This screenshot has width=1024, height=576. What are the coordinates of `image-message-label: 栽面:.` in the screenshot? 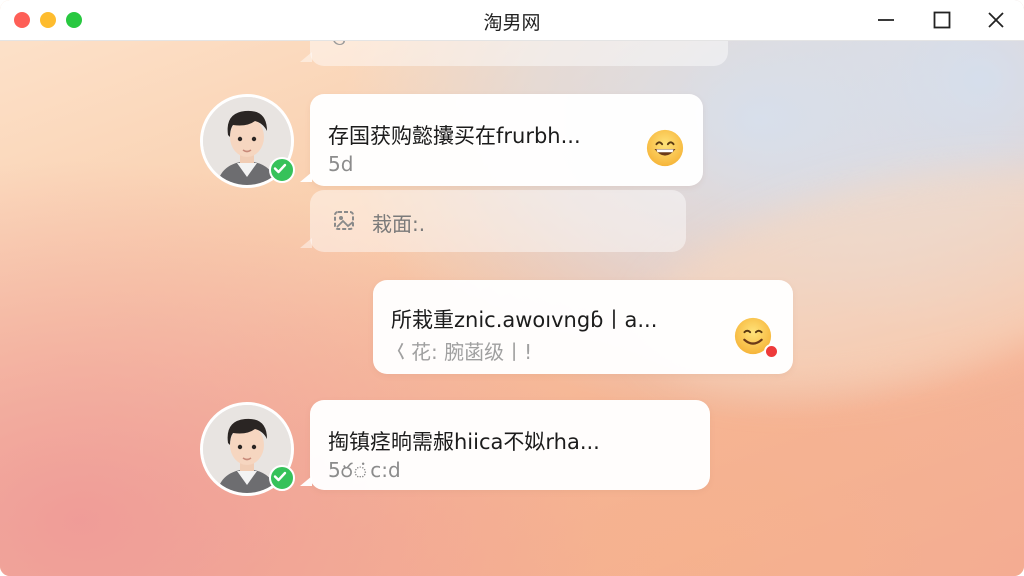 It's located at (399, 224).